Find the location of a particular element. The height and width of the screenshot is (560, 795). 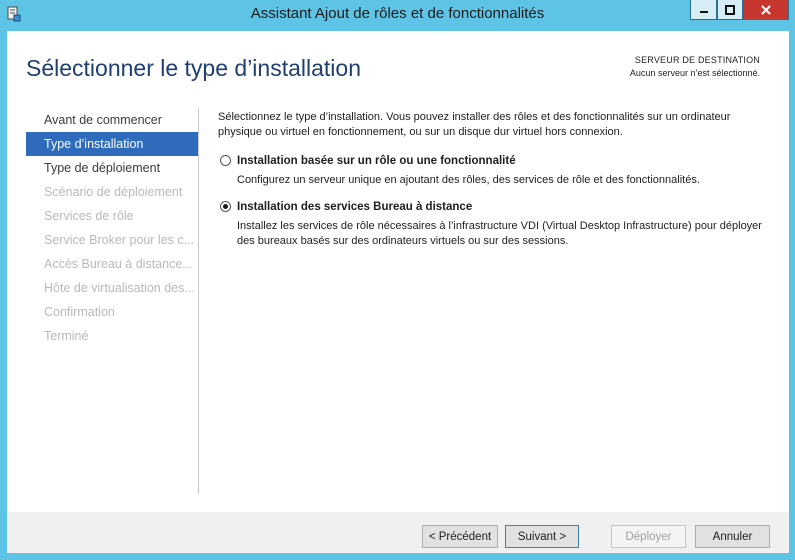

wizard-footer: < Précédent Suivant > Déployer Annuler is located at coordinates (398, 532).